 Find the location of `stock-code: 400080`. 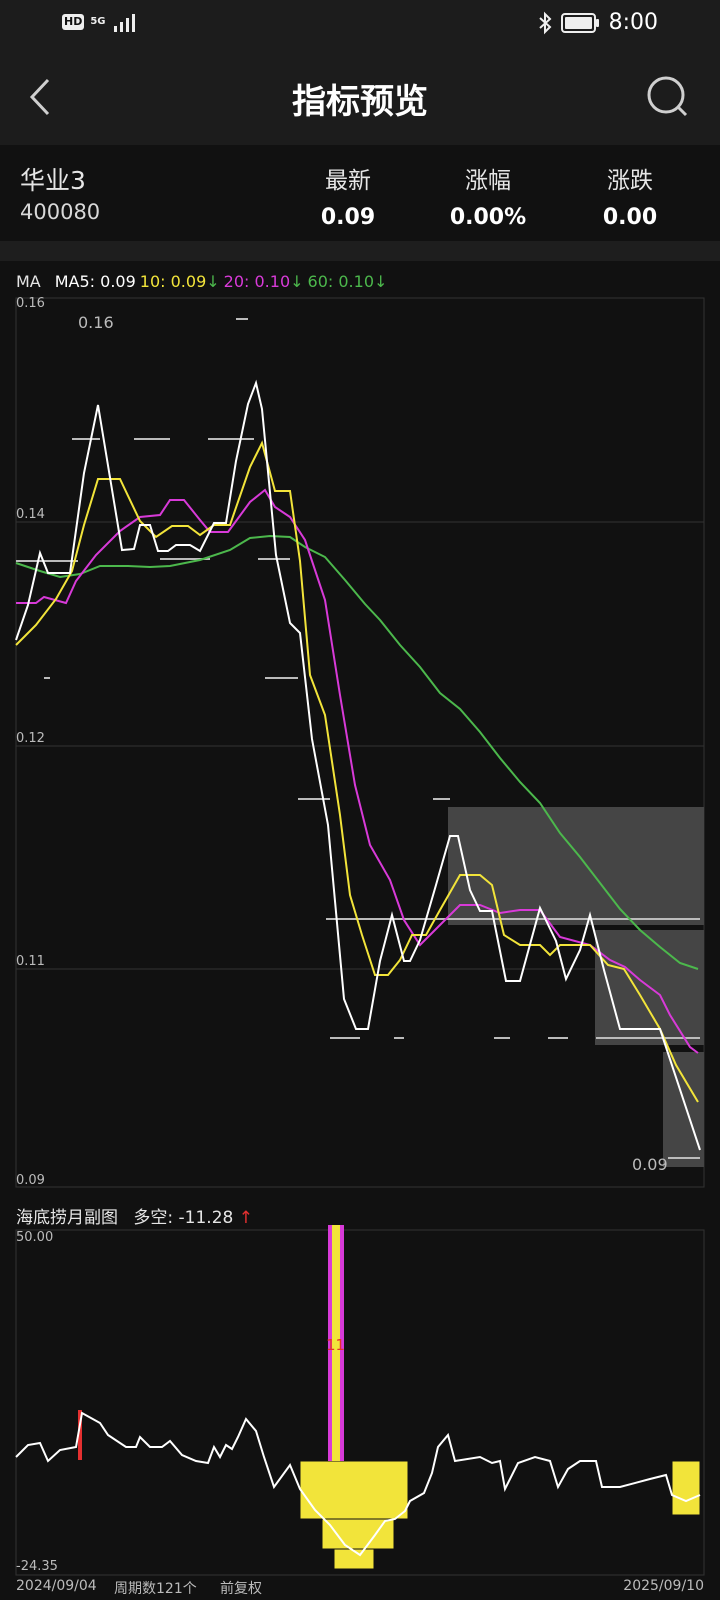

stock-code: 400080 is located at coordinates (60, 212).